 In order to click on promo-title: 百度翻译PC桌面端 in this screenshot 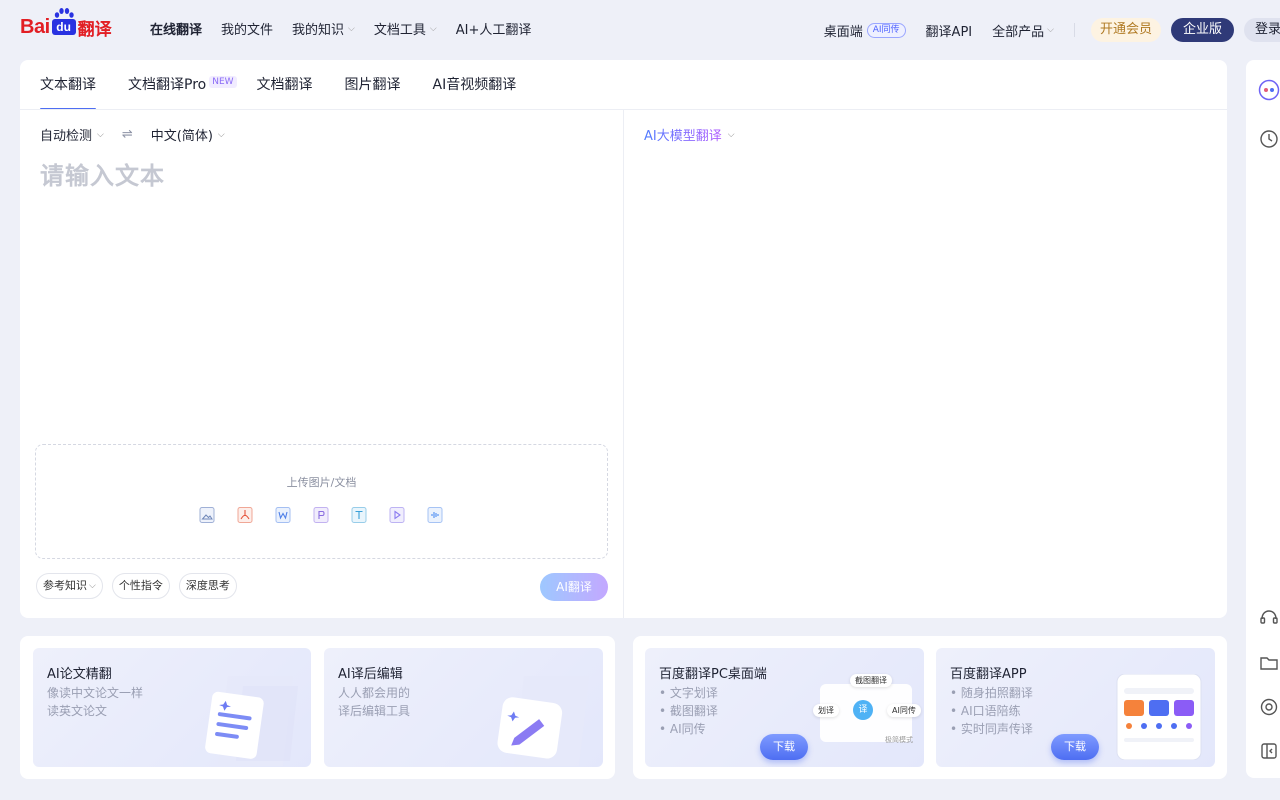, I will do `click(713, 674)`.